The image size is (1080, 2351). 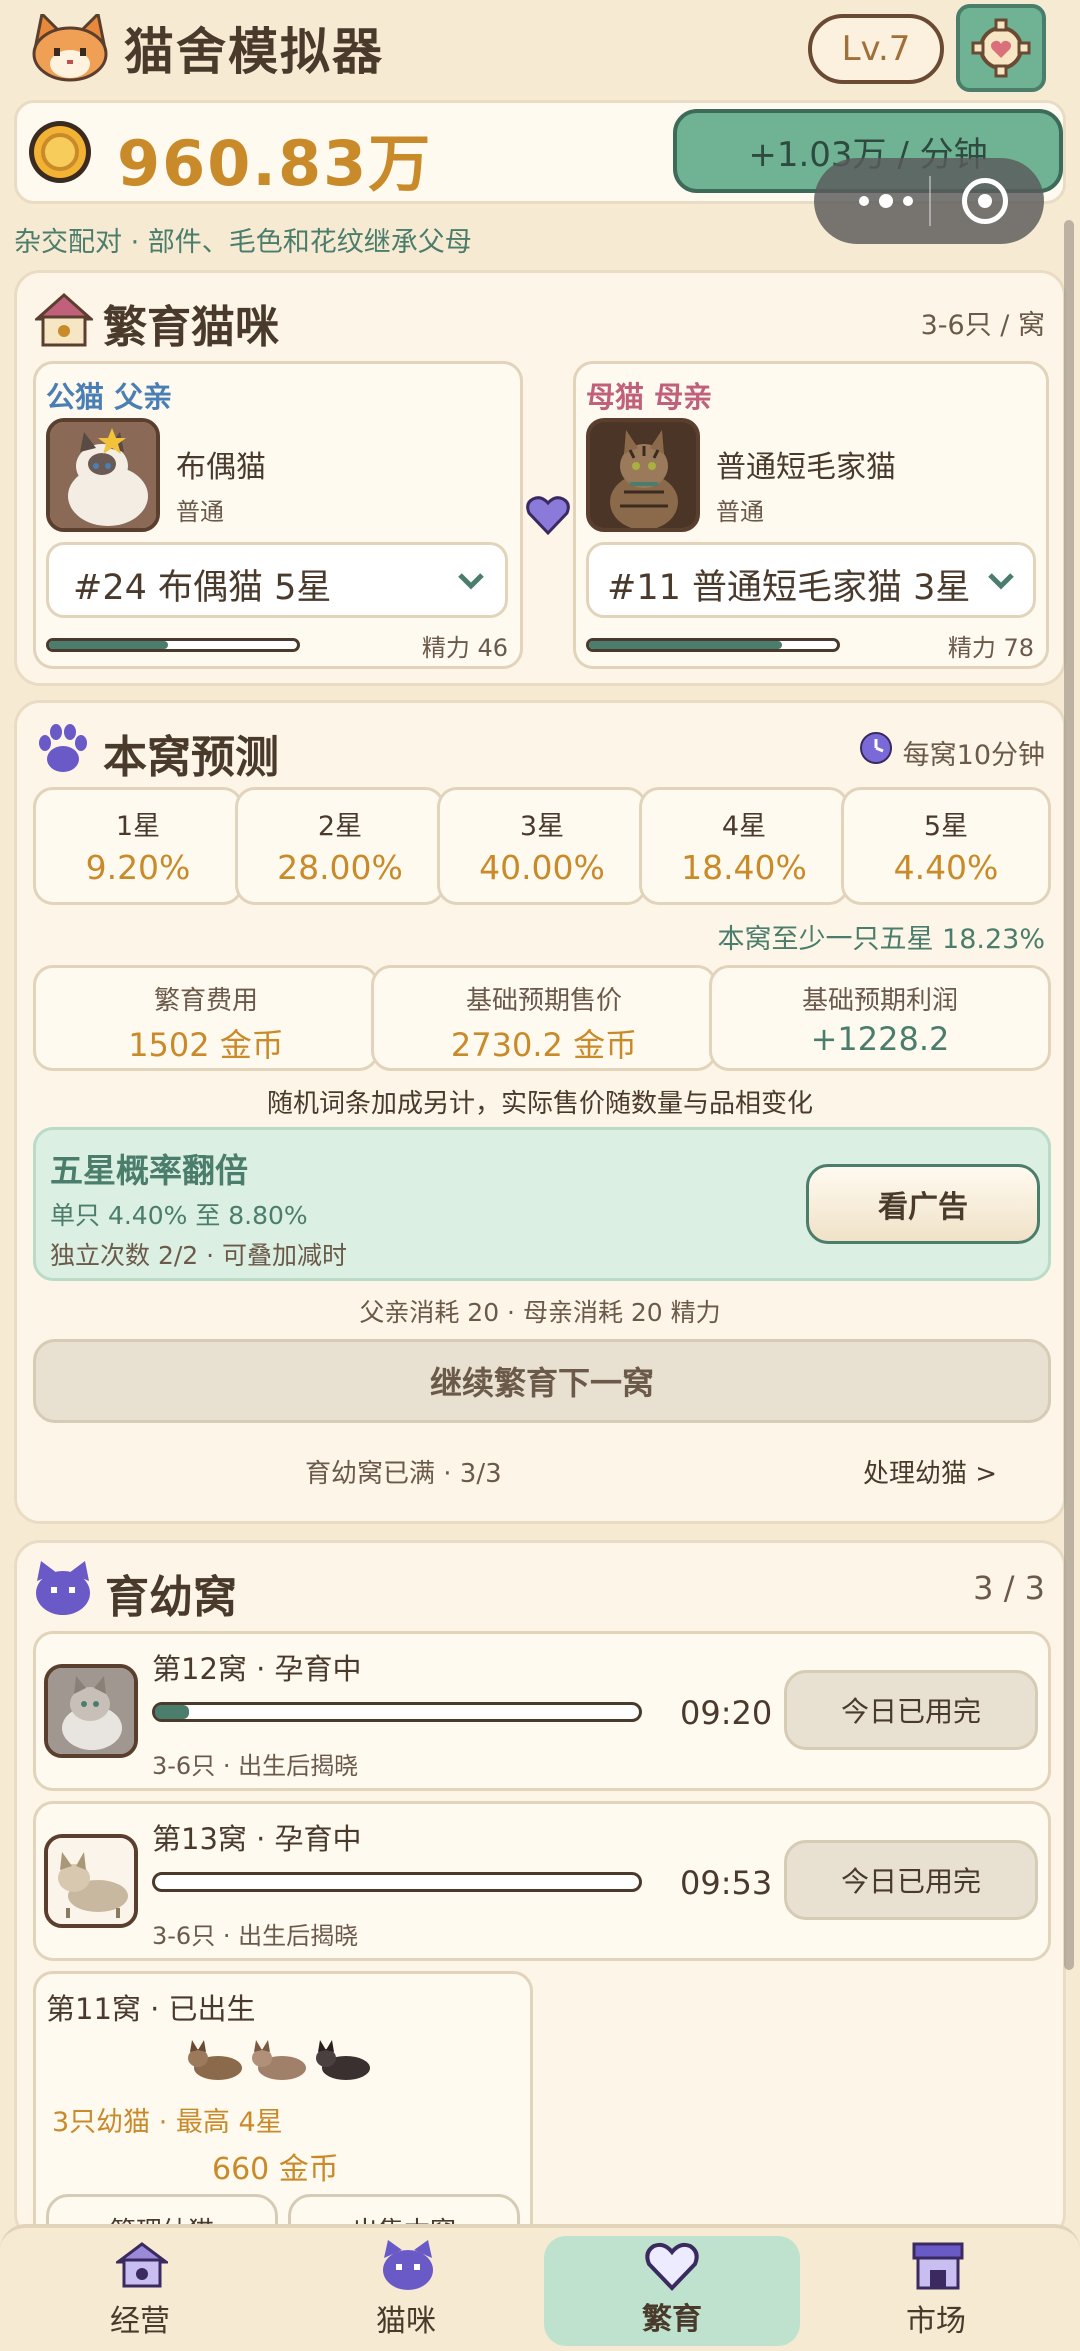 What do you see at coordinates (221, 467) in the screenshot?
I see `father-breed: 布偶猫` at bounding box center [221, 467].